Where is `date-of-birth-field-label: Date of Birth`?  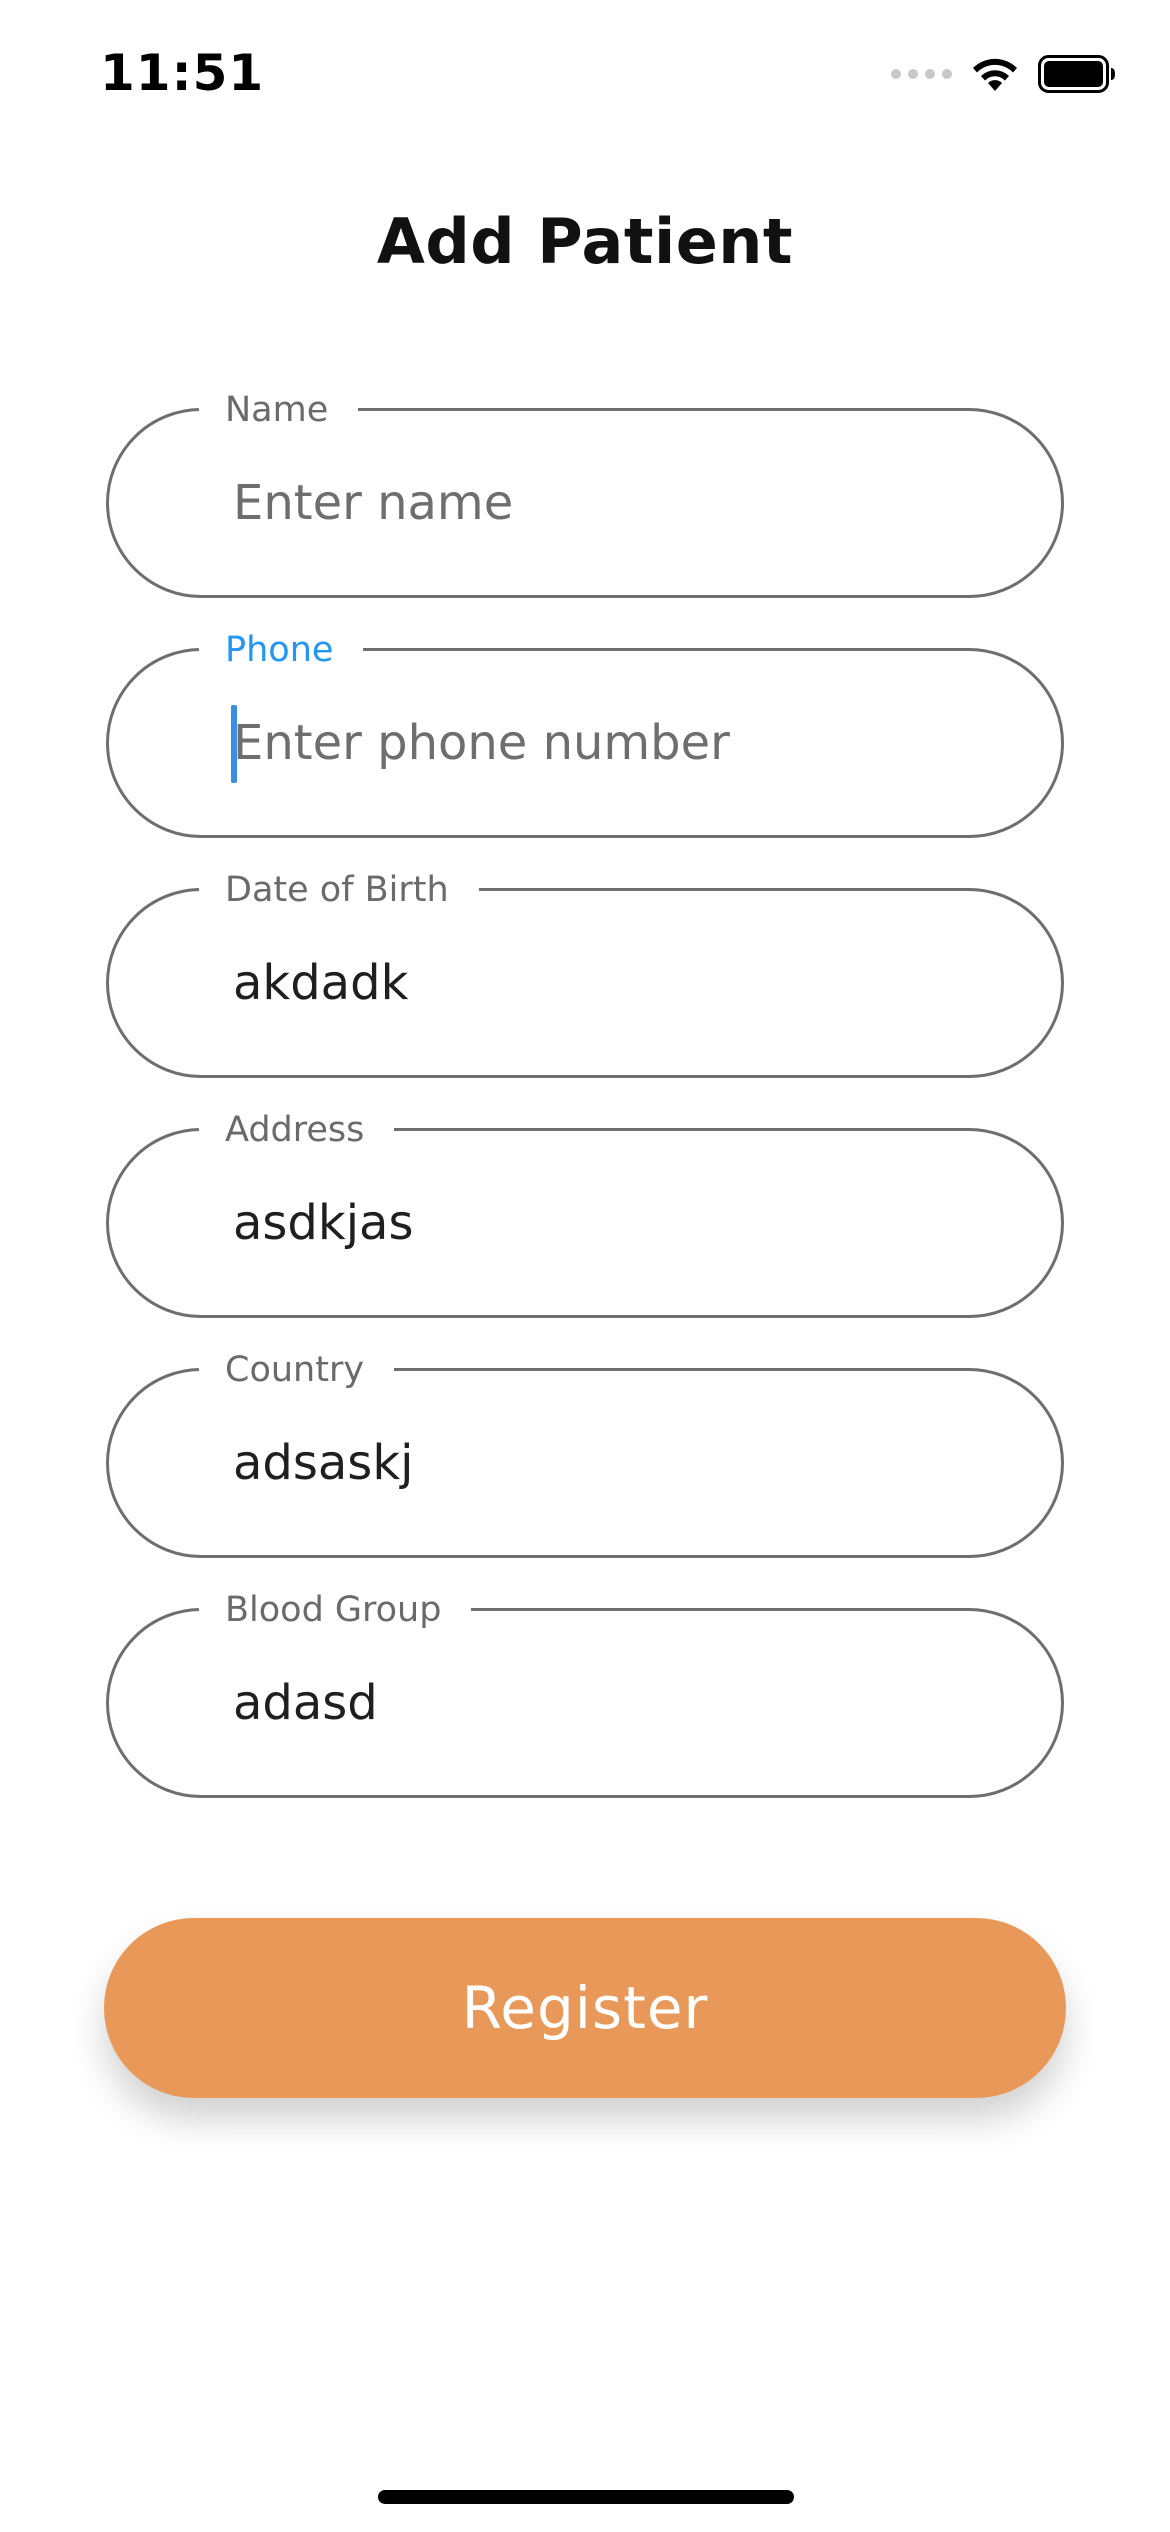 date-of-birth-field-label: Date of Birth is located at coordinates (339, 890).